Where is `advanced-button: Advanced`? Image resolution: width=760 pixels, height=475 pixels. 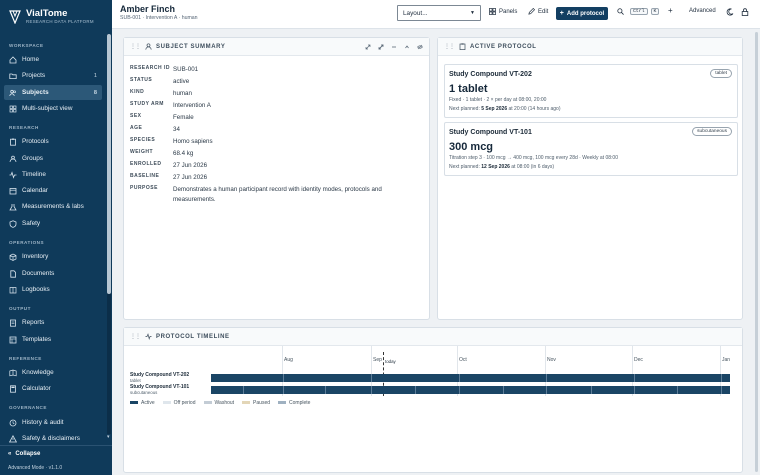 advanced-button: Advanced is located at coordinates (702, 11).